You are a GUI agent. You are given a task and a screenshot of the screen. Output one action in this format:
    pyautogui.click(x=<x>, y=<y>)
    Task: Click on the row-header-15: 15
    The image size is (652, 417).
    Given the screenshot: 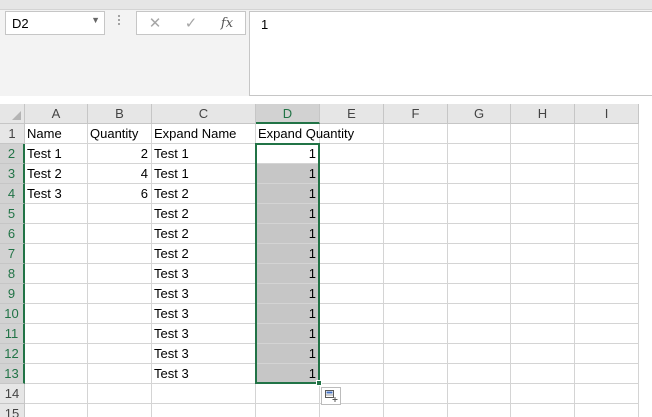 What is the action you would take?
    pyautogui.click(x=12, y=410)
    